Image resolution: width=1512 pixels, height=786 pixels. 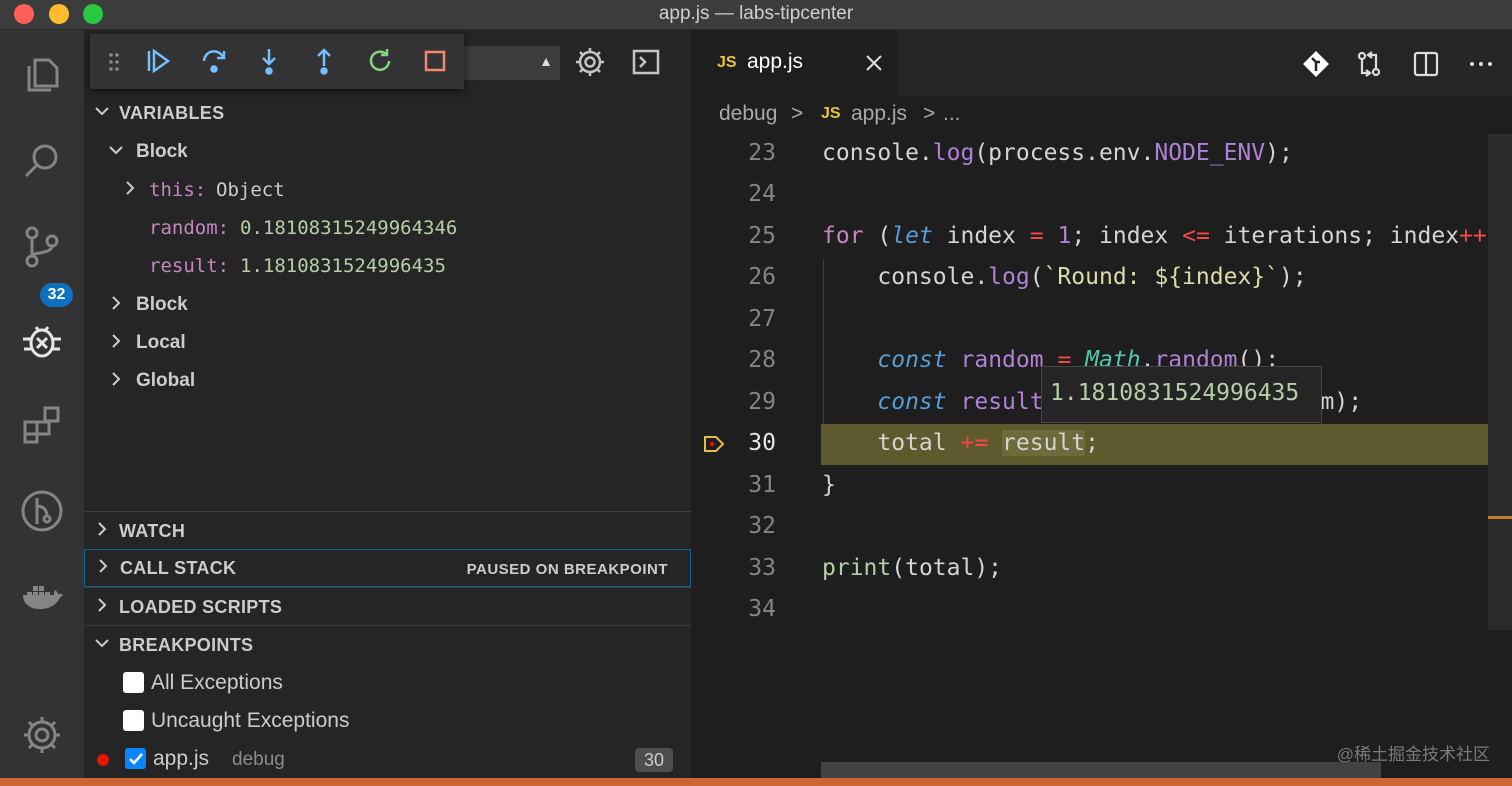 What do you see at coordinates (42, 161) in the screenshot?
I see `search-button` at bounding box center [42, 161].